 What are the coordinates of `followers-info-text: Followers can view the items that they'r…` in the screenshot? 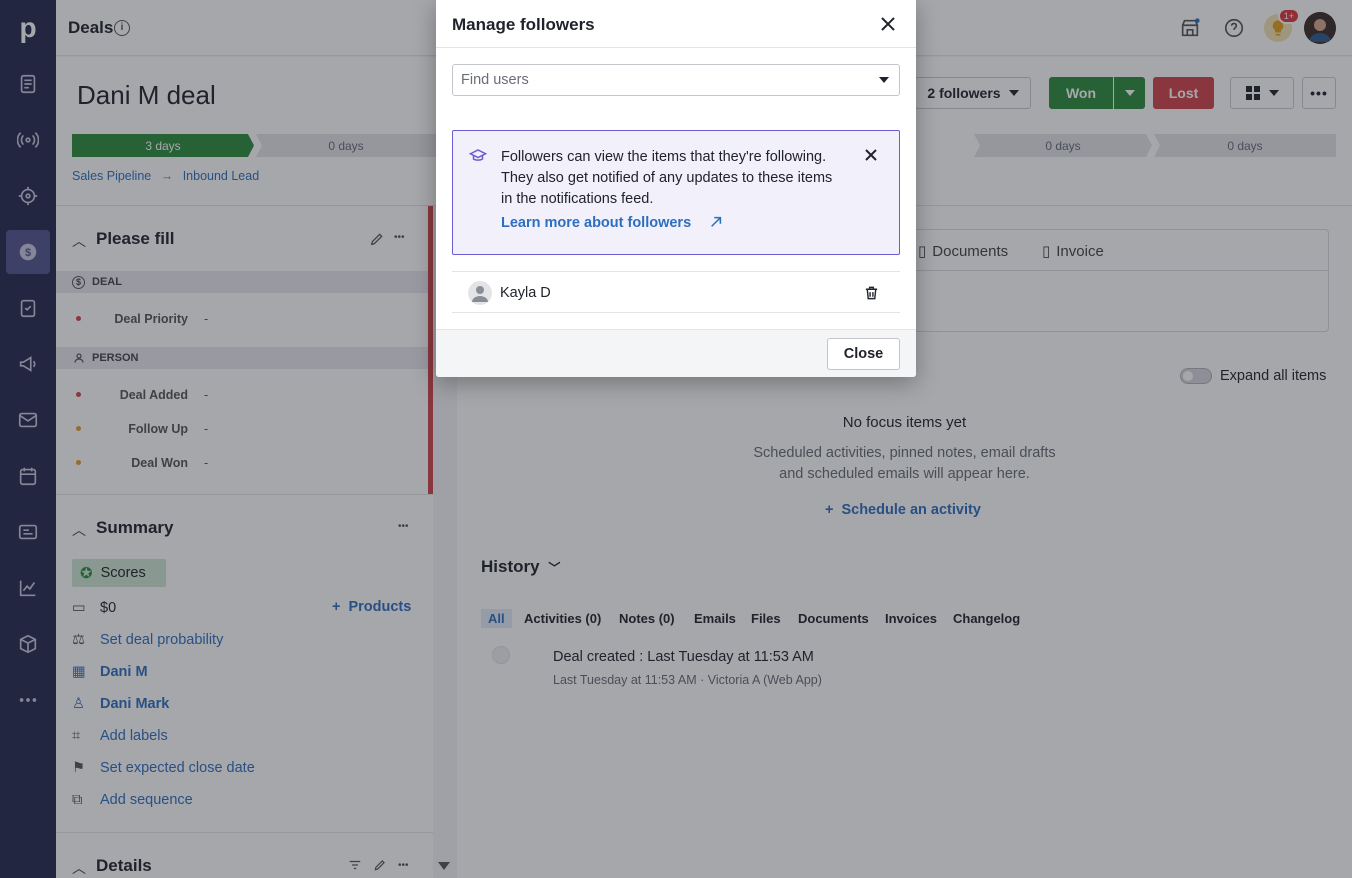 It's located at (667, 178).